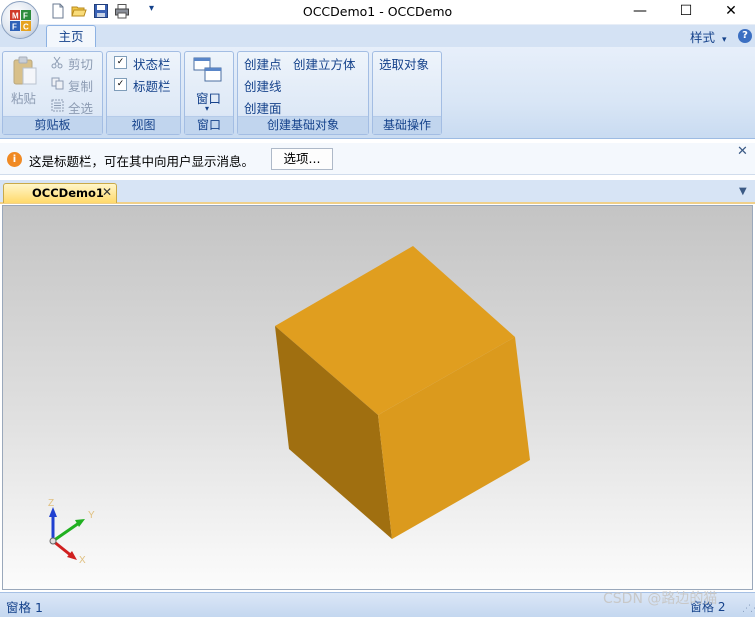  What do you see at coordinates (407, 125) in the screenshot?
I see `group-basic-ops-label: 基础操作` at bounding box center [407, 125].